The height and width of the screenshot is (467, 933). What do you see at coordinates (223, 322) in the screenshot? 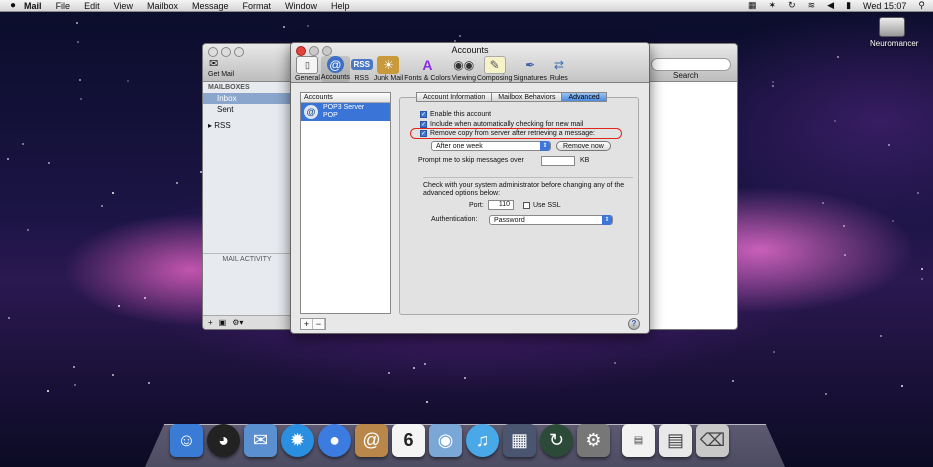
I see `show-photo-browser-button: ▣` at bounding box center [223, 322].